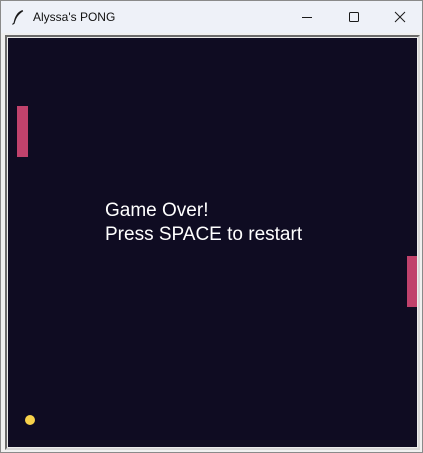 The height and width of the screenshot is (453, 423). What do you see at coordinates (211, 17) in the screenshot?
I see `title-bar: Alyssa's PONG` at bounding box center [211, 17].